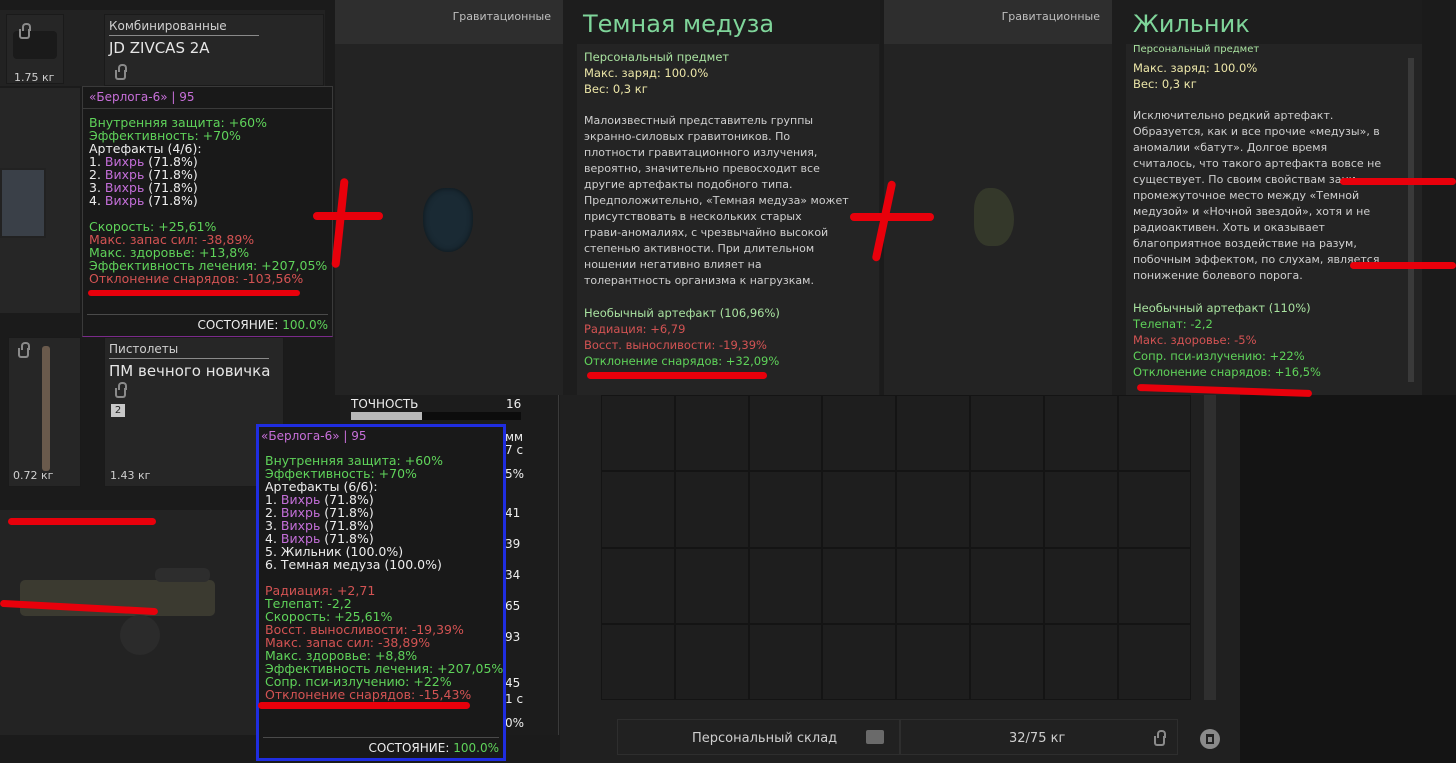 The image size is (1456, 763). I want to click on description-line: Малоизвестный представитель группы, so click(699, 120).